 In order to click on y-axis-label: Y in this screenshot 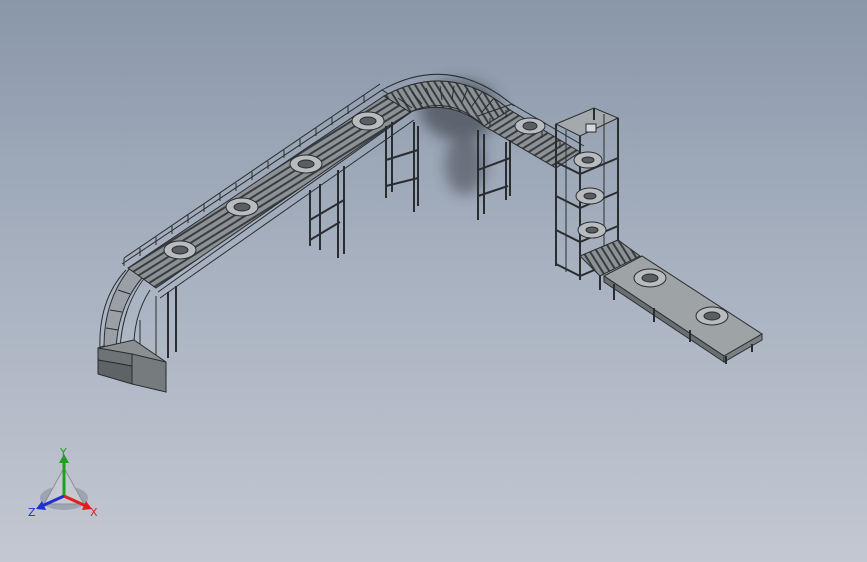, I will do `click(63, 452)`.